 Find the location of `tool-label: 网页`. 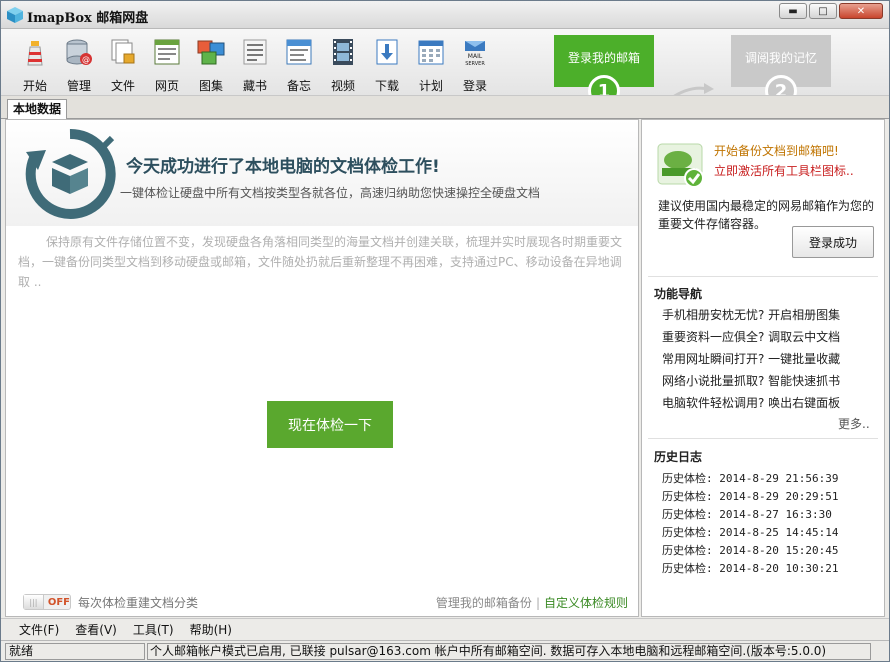

tool-label: 网页 is located at coordinates (166, 86).